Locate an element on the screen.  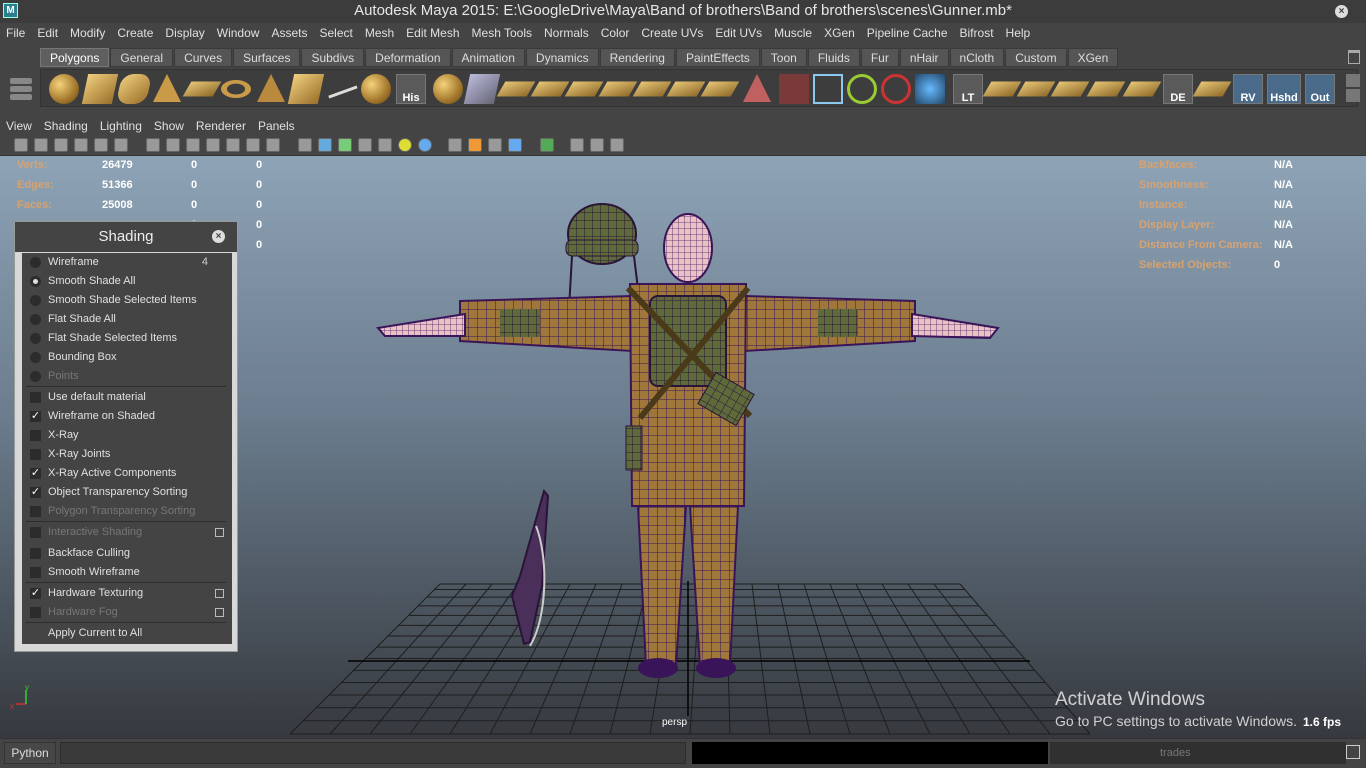
uv-tool-4-icon is located at coordinates (1106, 89).